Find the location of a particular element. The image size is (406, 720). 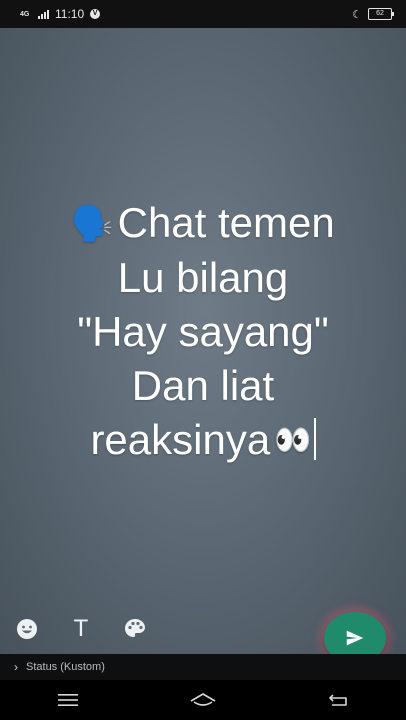

back-icon is located at coordinates (338, 700).